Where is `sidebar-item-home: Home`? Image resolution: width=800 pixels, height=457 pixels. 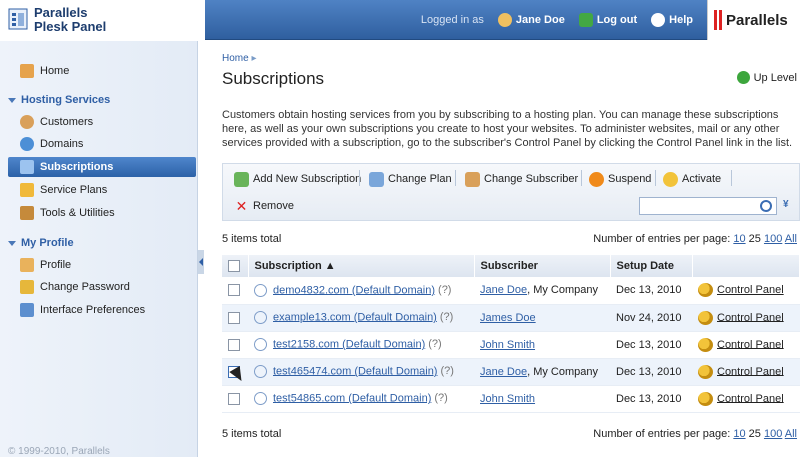 sidebar-item-home: Home is located at coordinates (99, 71).